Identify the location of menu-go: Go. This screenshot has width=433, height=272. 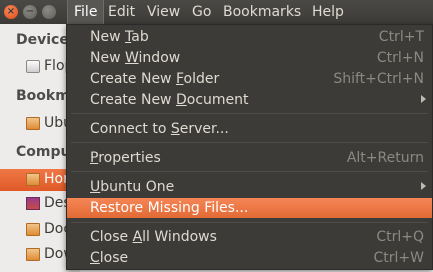
(201, 12).